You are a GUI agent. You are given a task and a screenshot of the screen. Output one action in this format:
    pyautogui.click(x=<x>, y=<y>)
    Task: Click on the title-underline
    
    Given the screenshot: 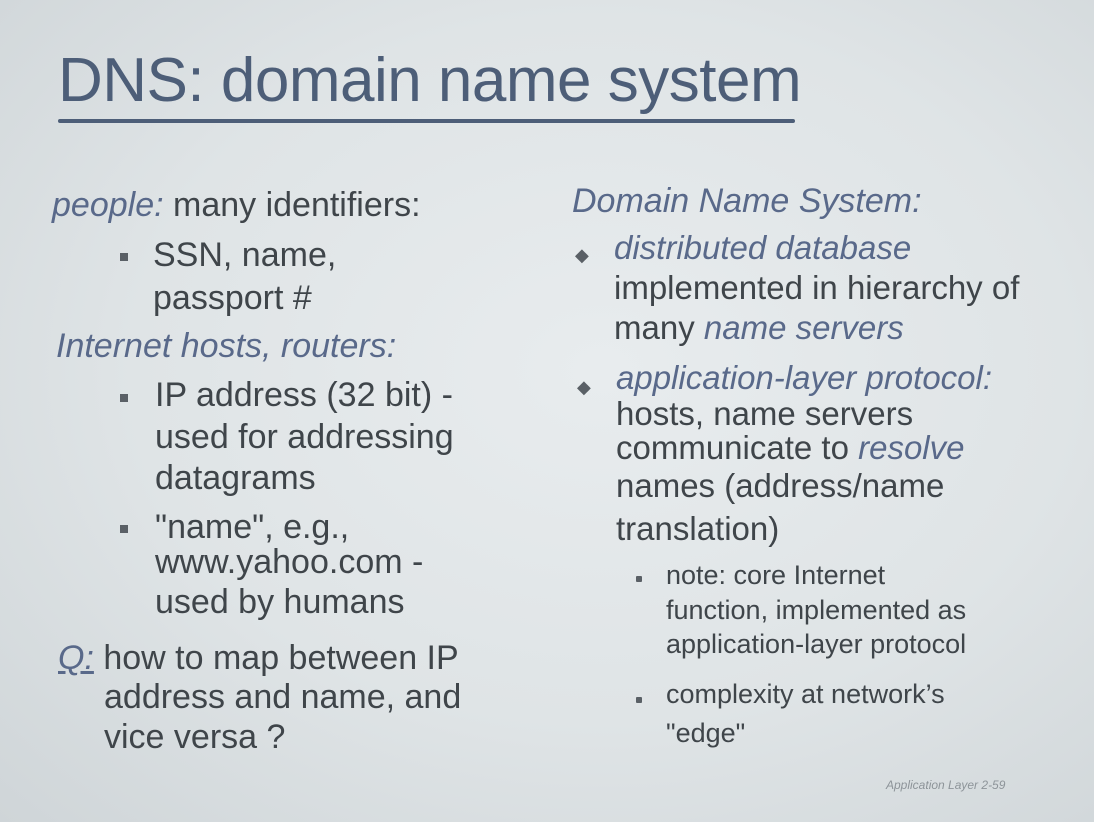 What is the action you would take?
    pyautogui.click(x=426, y=121)
    